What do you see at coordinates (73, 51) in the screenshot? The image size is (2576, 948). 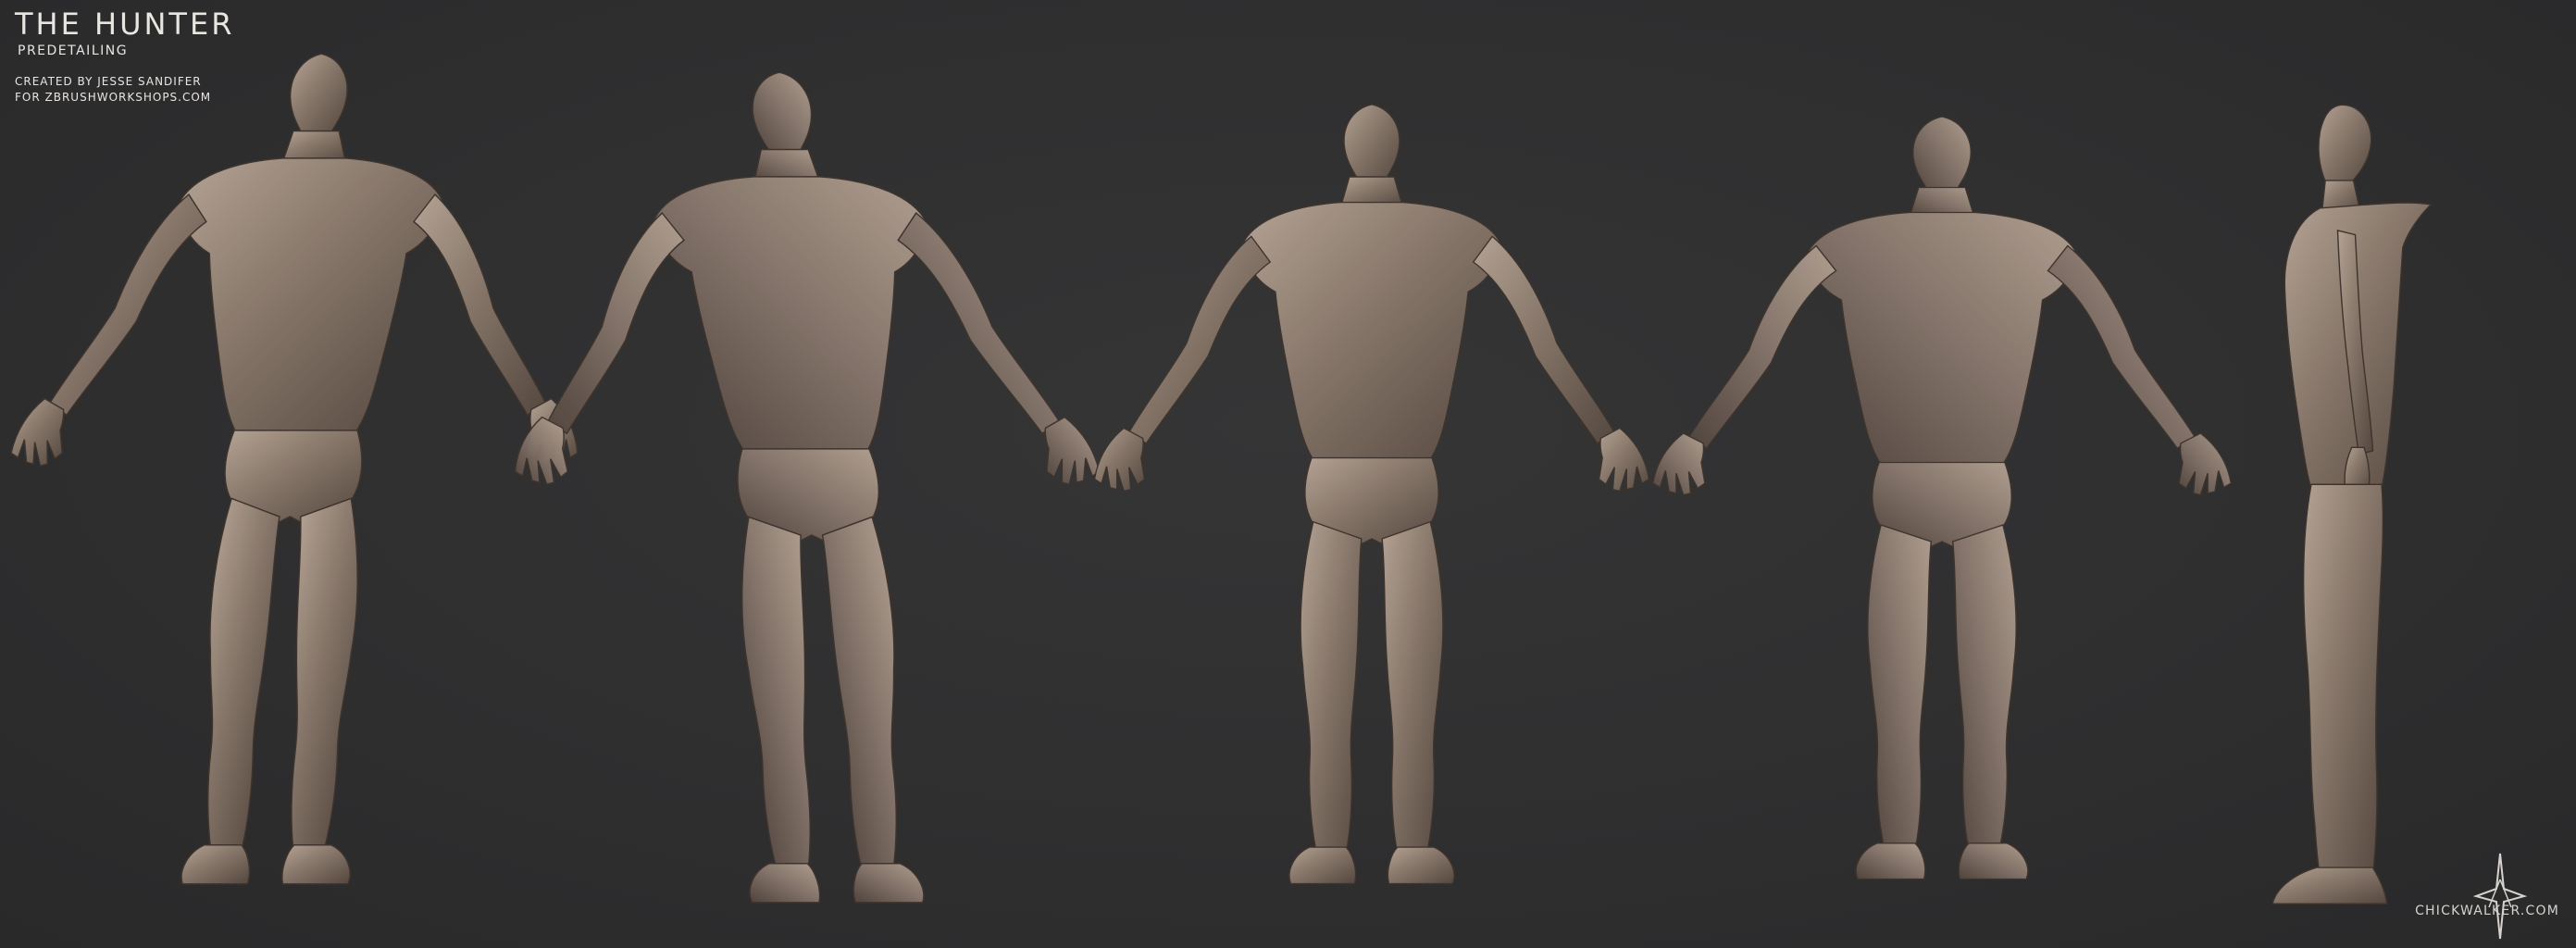 I see `page-subtitle: PREDETAILING` at bounding box center [73, 51].